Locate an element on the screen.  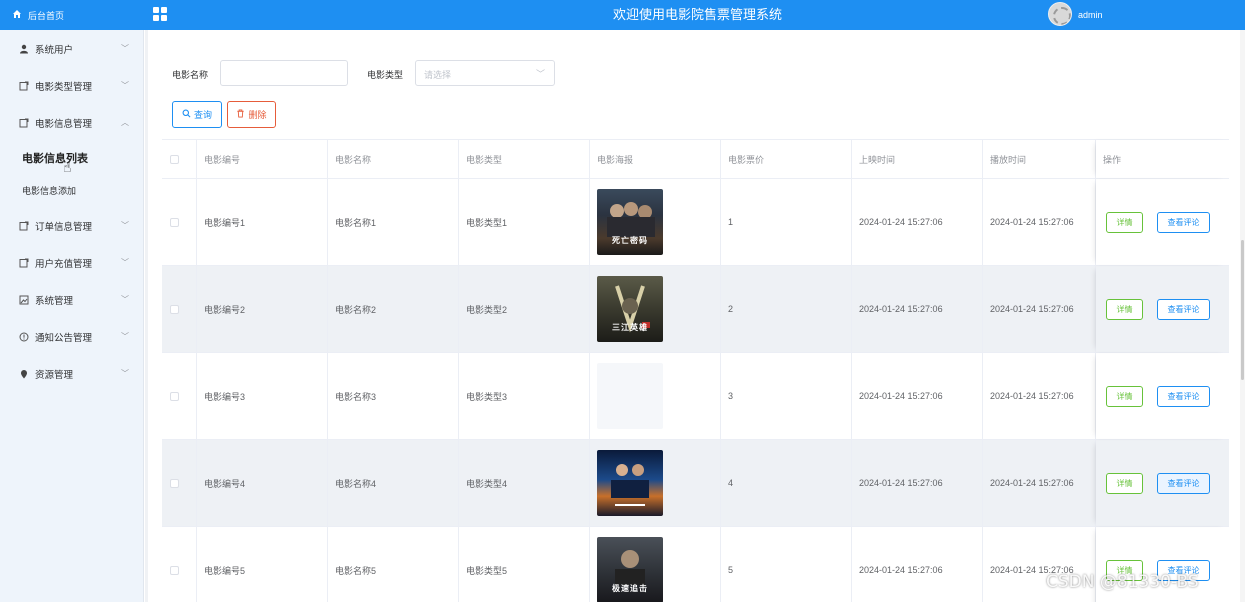
avatar is located at coordinates (1060, 14).